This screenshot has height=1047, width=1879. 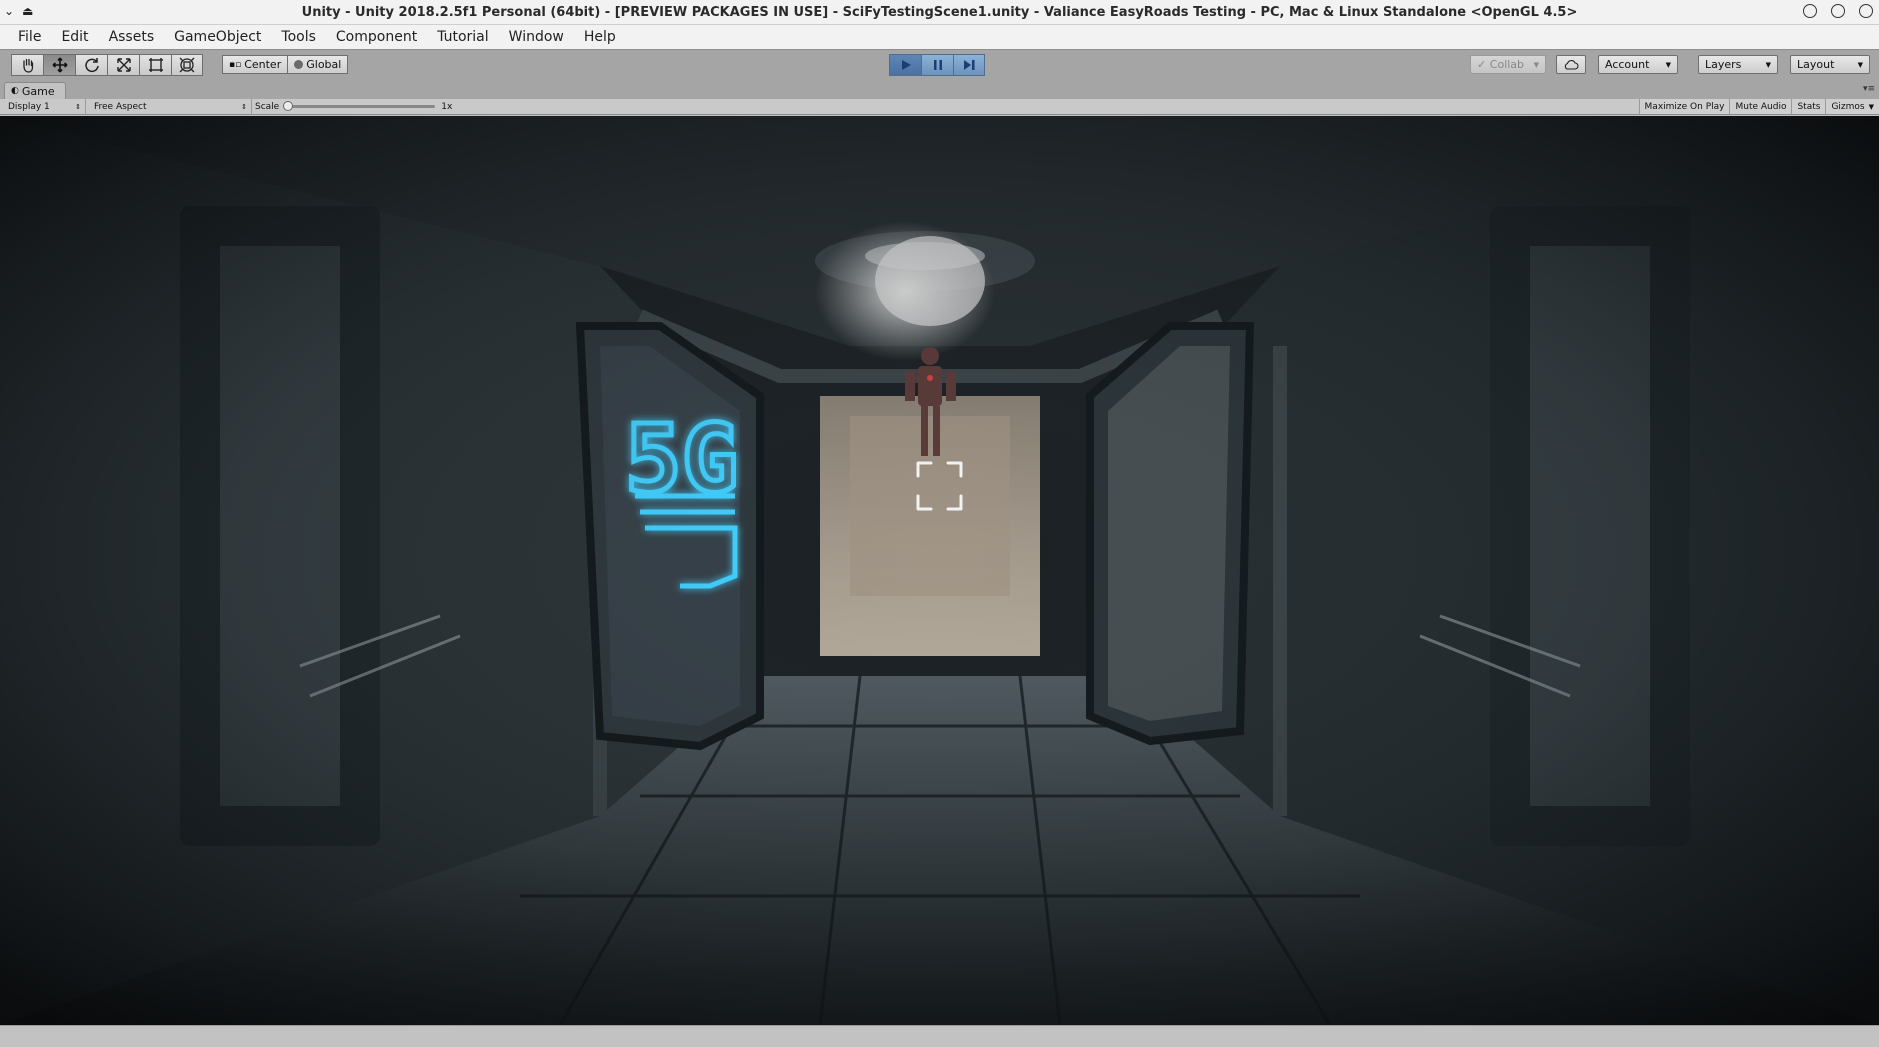 I want to click on panel-options-icon: ▾≡, so click(x=1869, y=89).